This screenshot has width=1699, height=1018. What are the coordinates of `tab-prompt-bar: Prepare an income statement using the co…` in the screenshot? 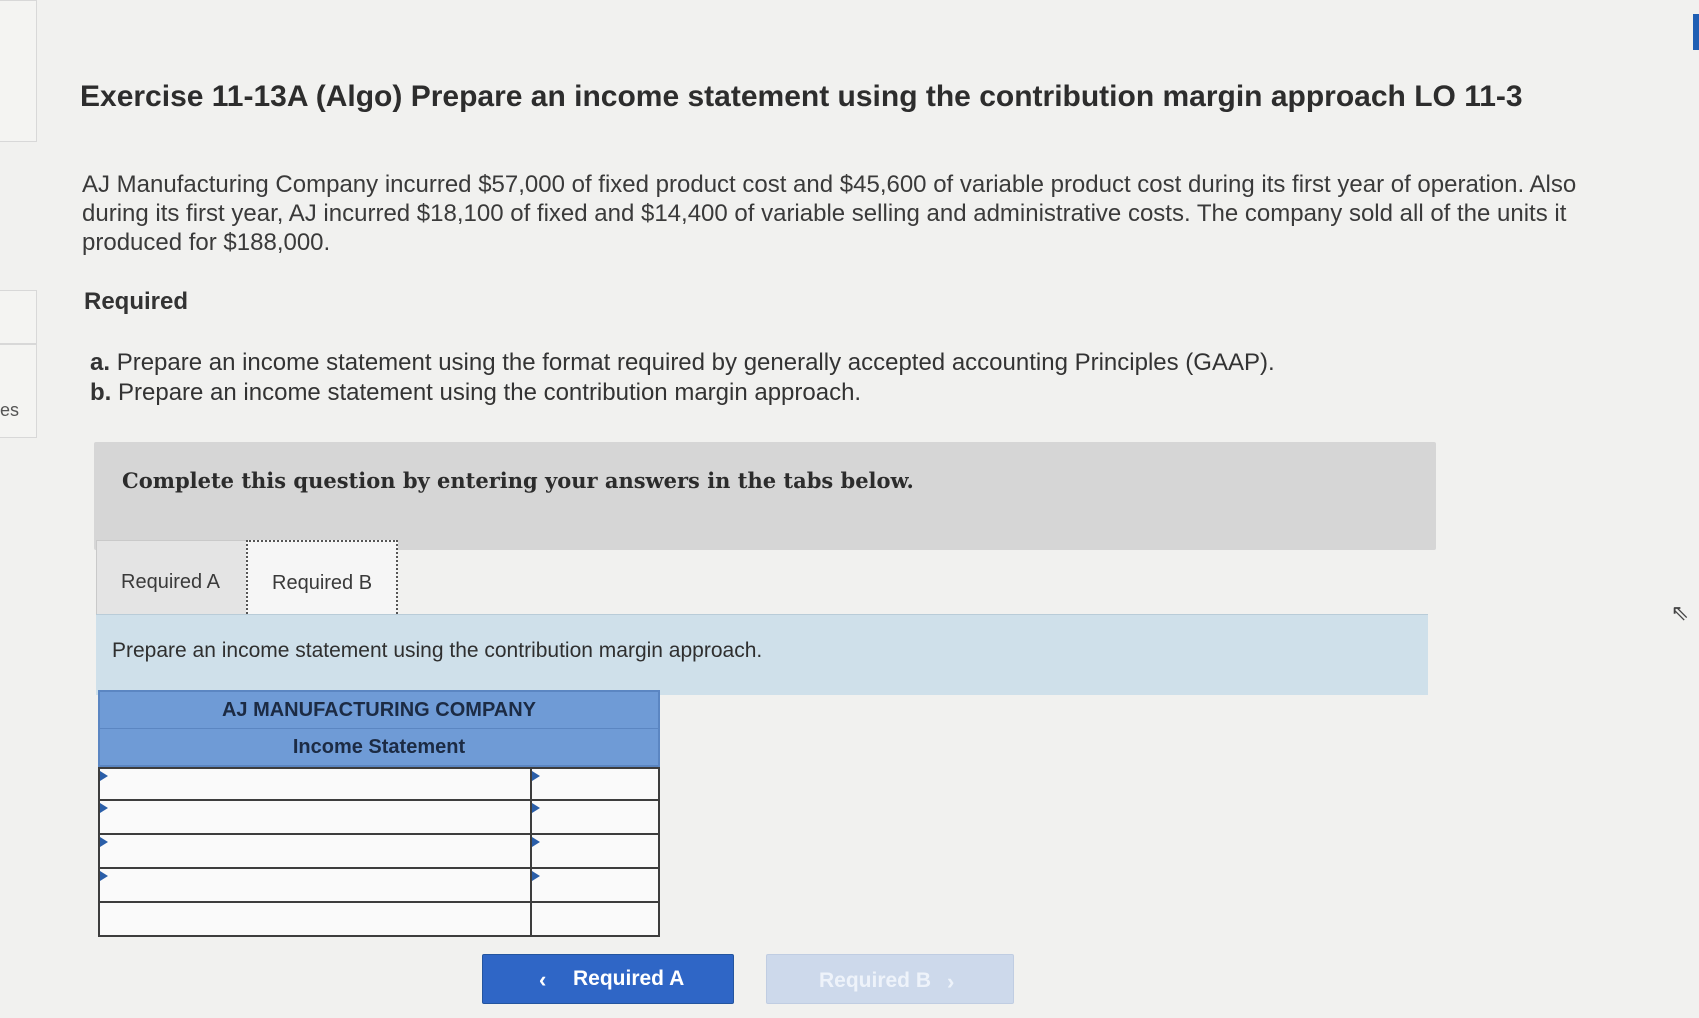 It's located at (762, 654).